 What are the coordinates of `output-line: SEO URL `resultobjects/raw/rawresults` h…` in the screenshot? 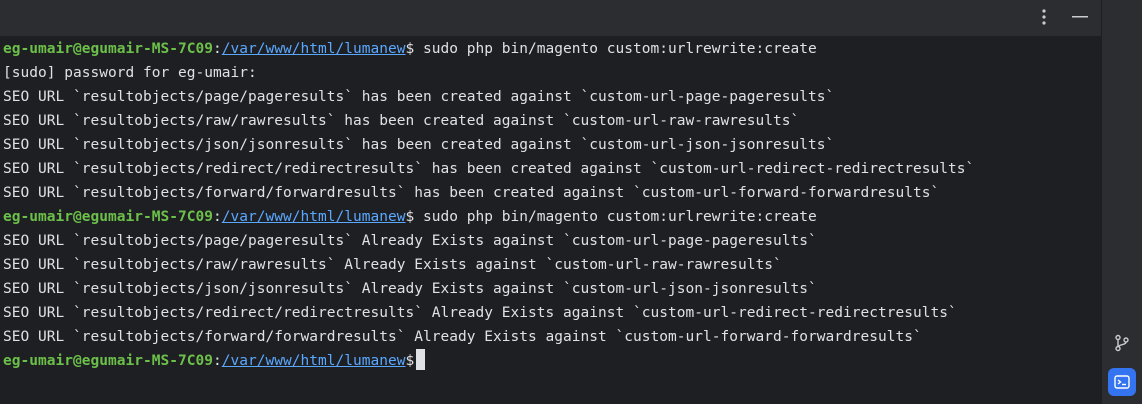 It's located at (401, 121).